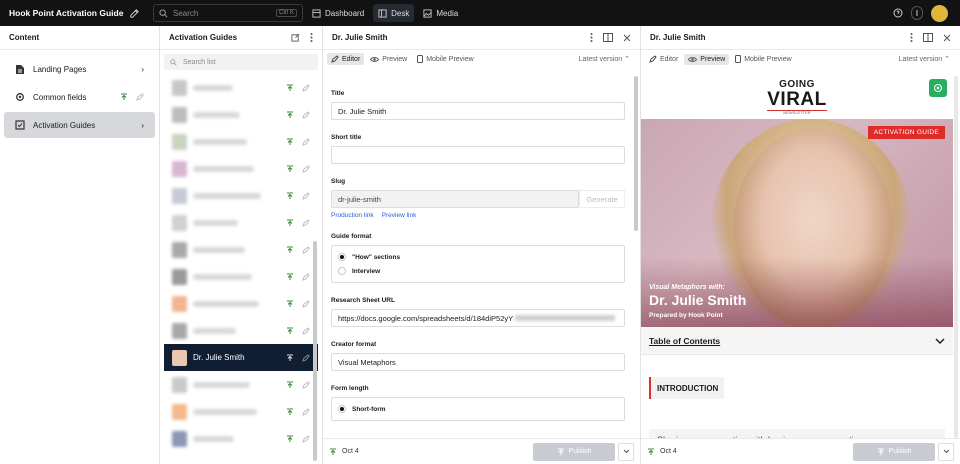 Image resolution: width=960 pixels, height=464 pixels. I want to click on short-title-input, so click(478, 155).